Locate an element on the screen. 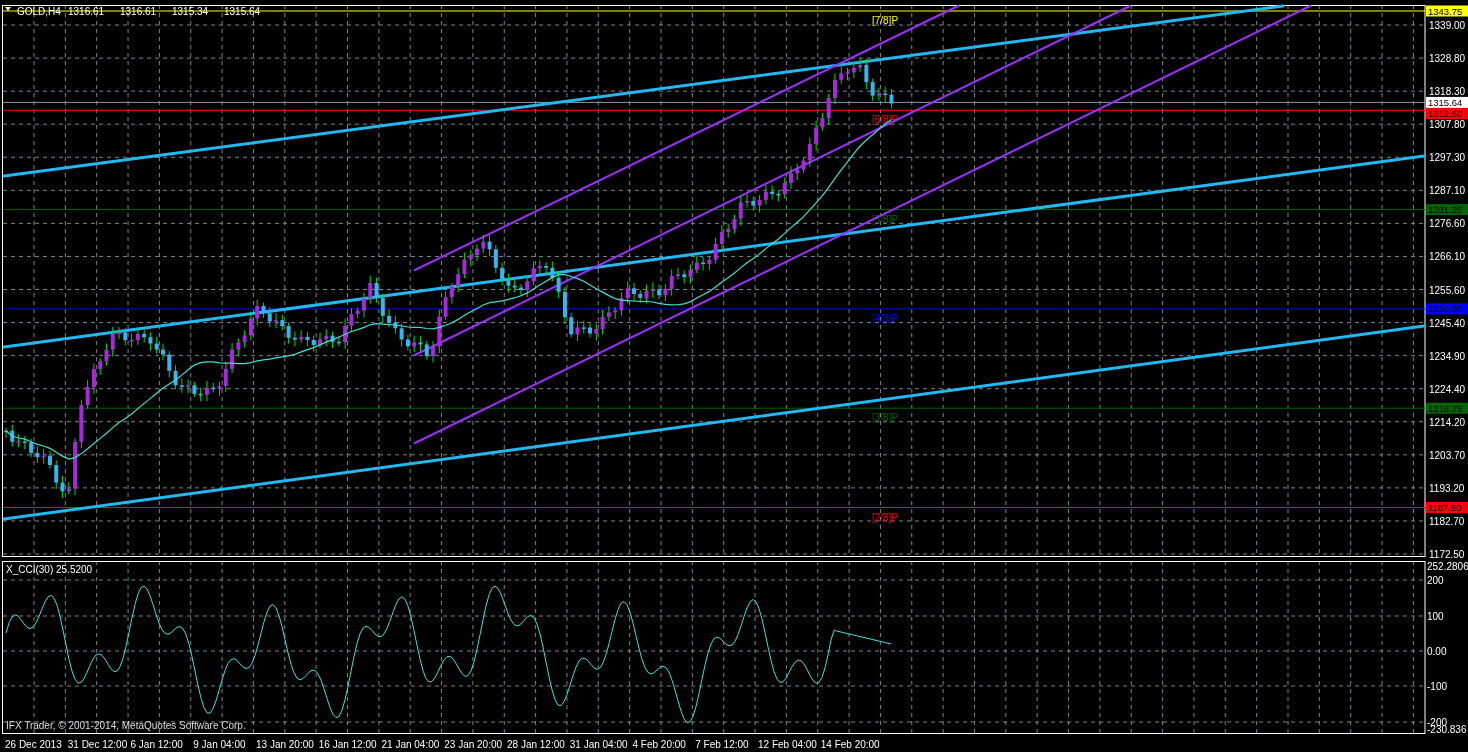 The width and height of the screenshot is (1468, 752). price-tag-label: 1187.50 is located at coordinates (1445, 507).